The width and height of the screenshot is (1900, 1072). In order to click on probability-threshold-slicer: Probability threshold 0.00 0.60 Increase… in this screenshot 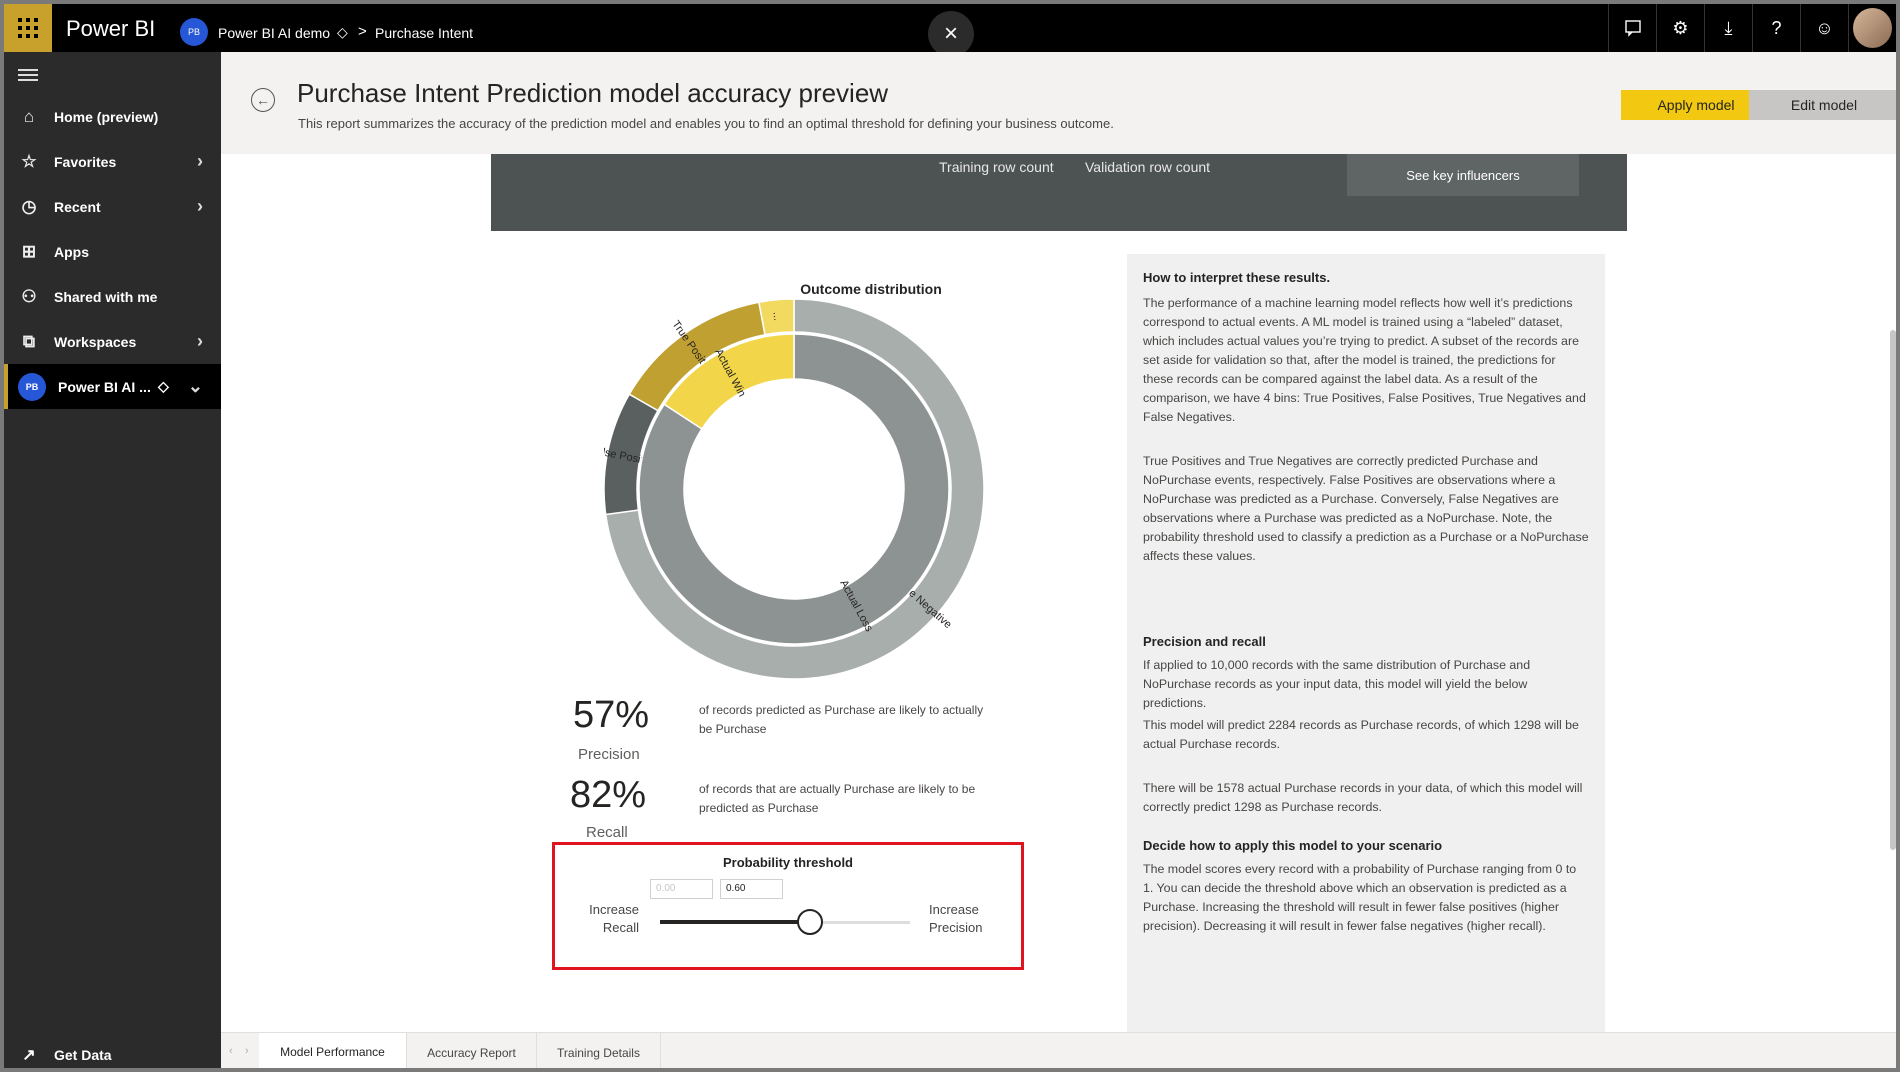, I will do `click(788, 906)`.